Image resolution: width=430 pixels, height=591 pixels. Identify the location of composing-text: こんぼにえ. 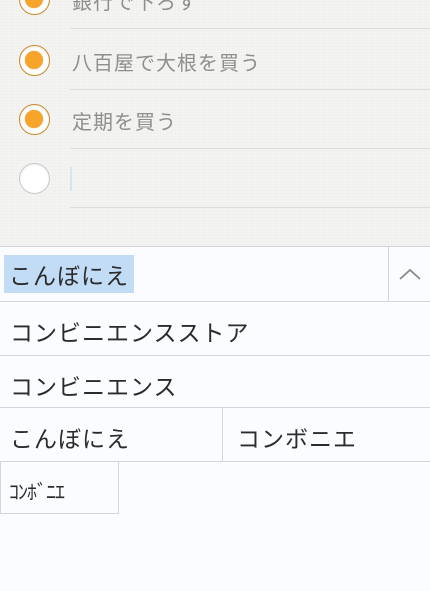
(194, 274).